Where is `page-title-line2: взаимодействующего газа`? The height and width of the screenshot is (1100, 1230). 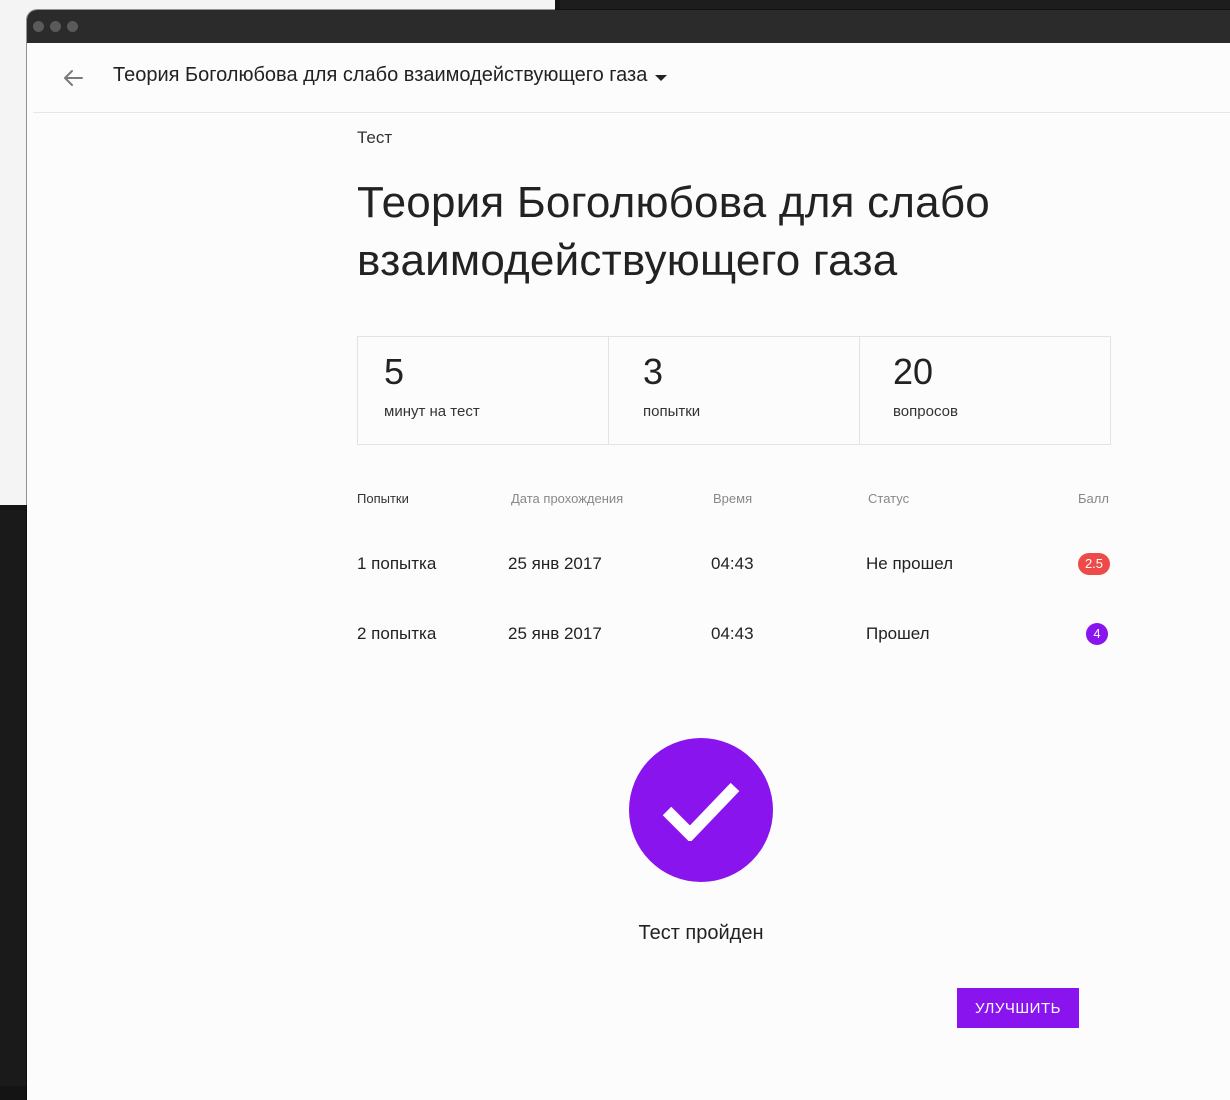
page-title-line2: взаимодействующего газа is located at coordinates (627, 260).